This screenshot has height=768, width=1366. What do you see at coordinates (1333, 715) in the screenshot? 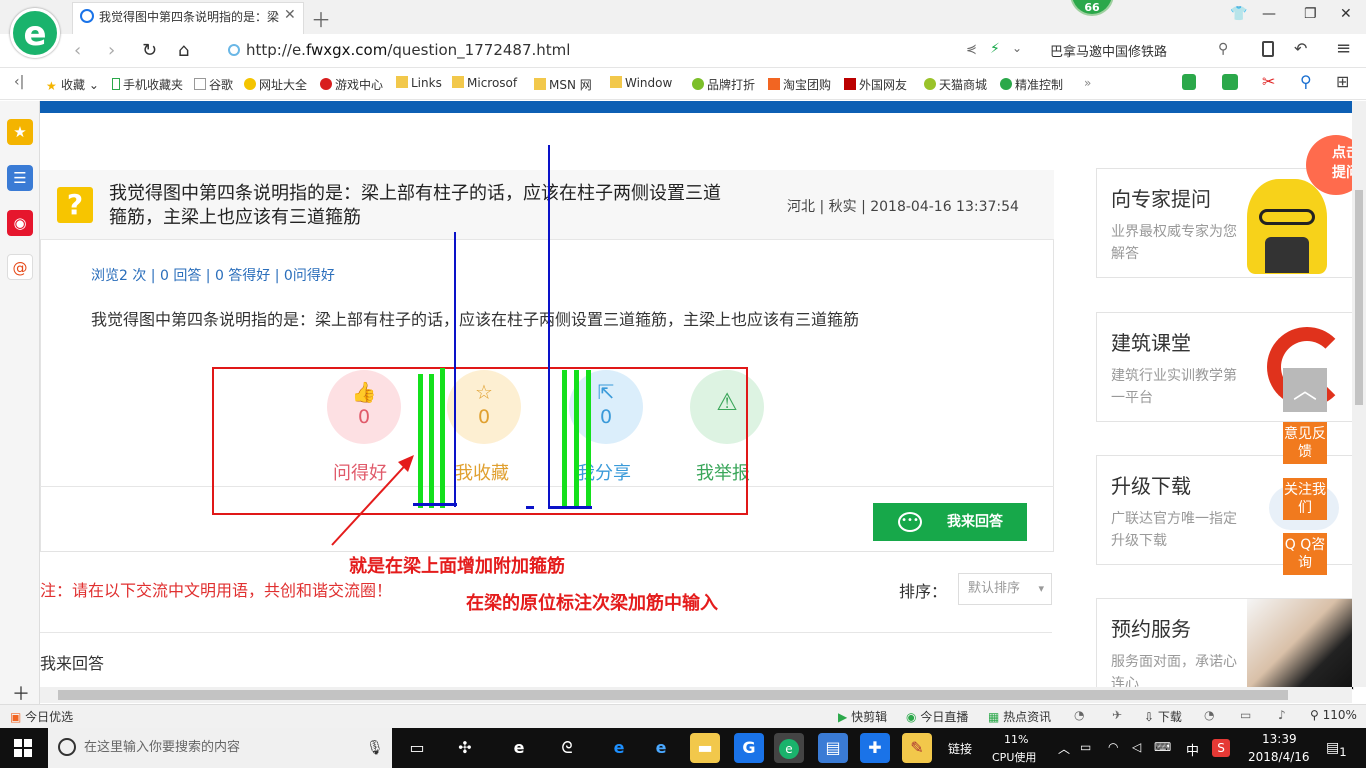
I see `zoom-level: ⚲ 110%` at bounding box center [1333, 715].